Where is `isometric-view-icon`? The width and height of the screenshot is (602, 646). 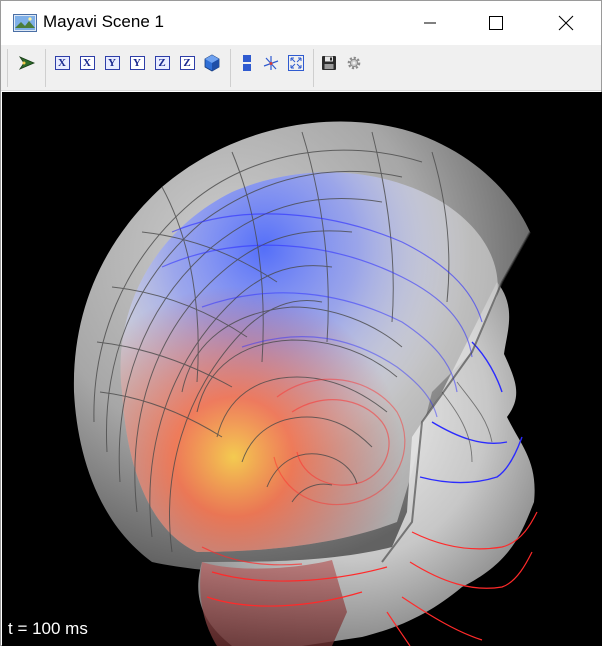
isometric-view-icon is located at coordinates (212, 63).